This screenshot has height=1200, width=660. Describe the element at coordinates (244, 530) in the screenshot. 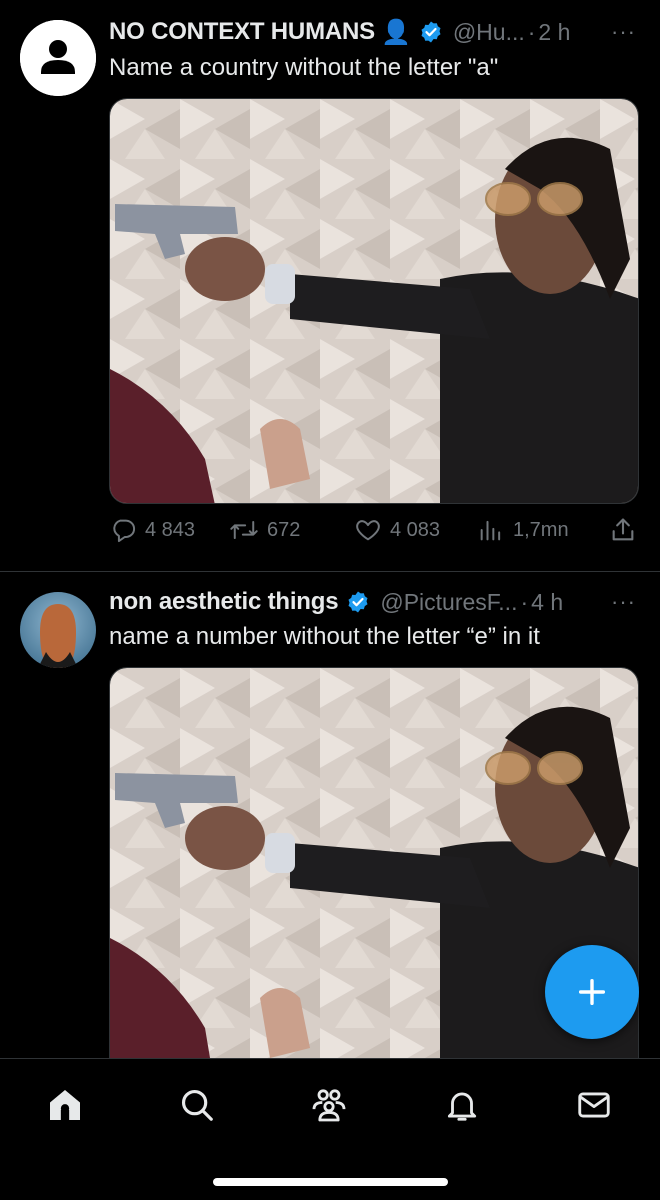

I see `retweet-icon` at that location.